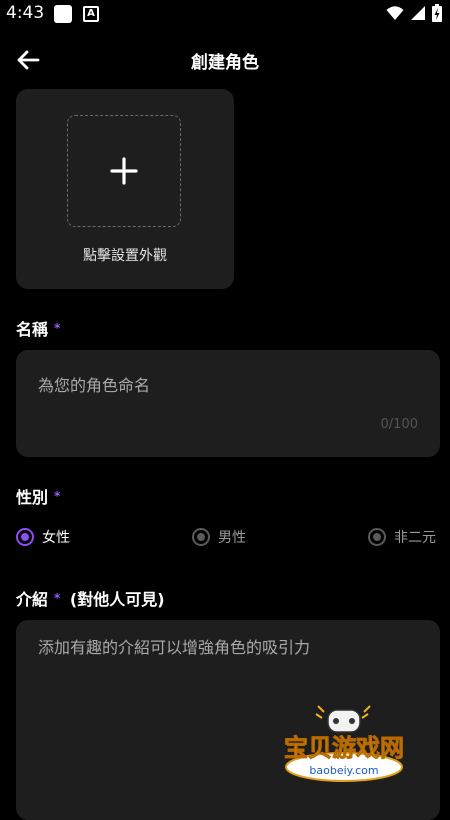  I want to click on signal-icon, so click(418, 13).